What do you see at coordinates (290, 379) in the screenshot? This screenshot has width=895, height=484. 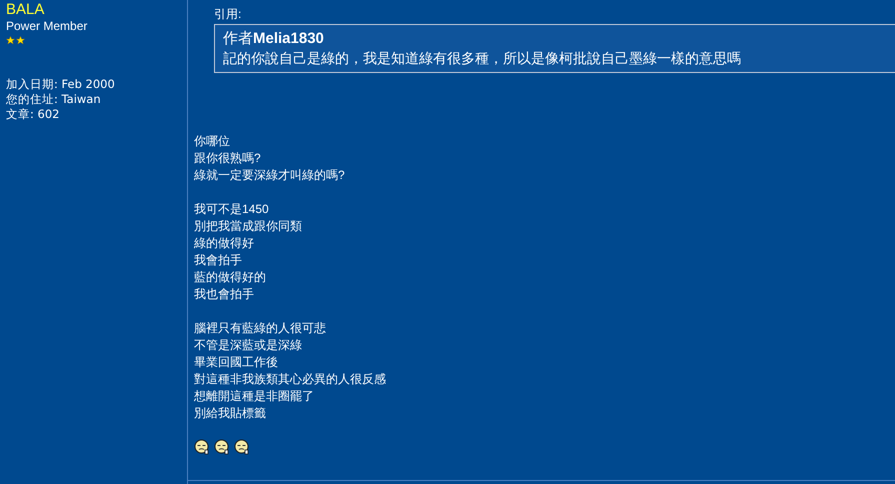 I see `post-line: 對這種非我族類其心必異的人很反感` at bounding box center [290, 379].